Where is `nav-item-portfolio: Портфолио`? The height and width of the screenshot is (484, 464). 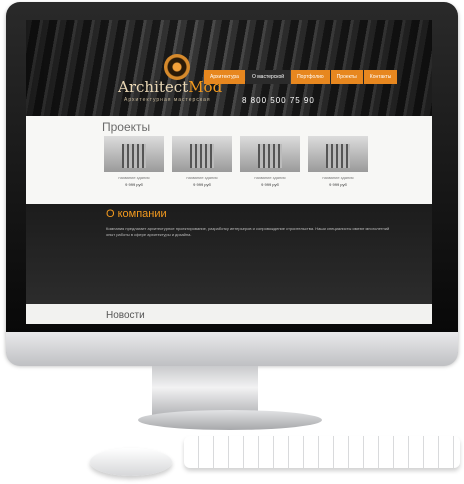 nav-item-portfolio: Портфолио is located at coordinates (310, 77).